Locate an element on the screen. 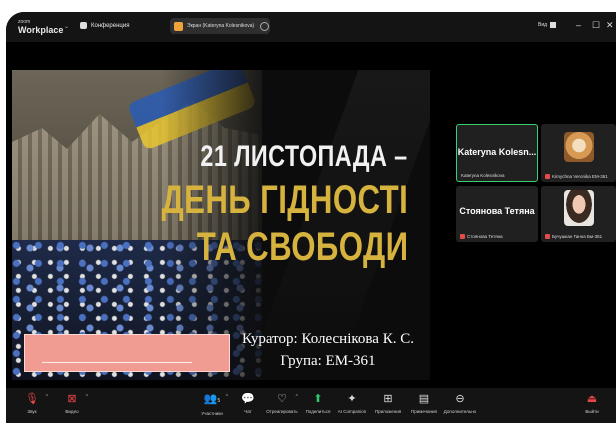  participant-name: Стоянова Тетяна is located at coordinates (497, 211).